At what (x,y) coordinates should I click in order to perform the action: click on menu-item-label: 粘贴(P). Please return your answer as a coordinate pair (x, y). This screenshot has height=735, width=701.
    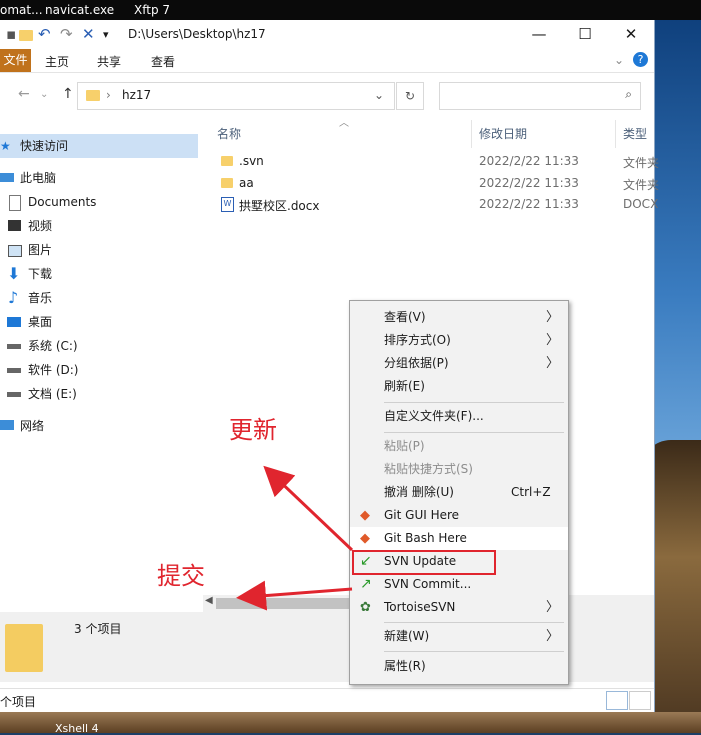
    Looking at the image, I should click on (404, 446).